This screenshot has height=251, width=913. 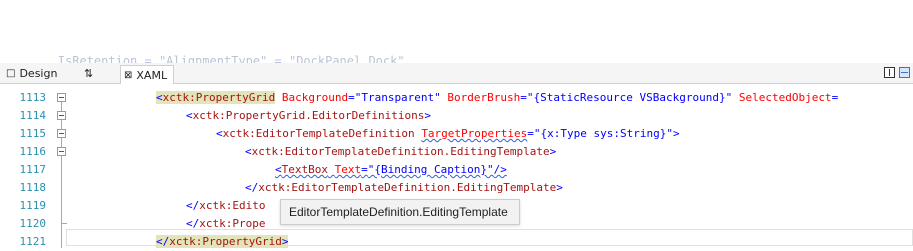 I want to click on line-number: 1119, so click(x=33, y=205).